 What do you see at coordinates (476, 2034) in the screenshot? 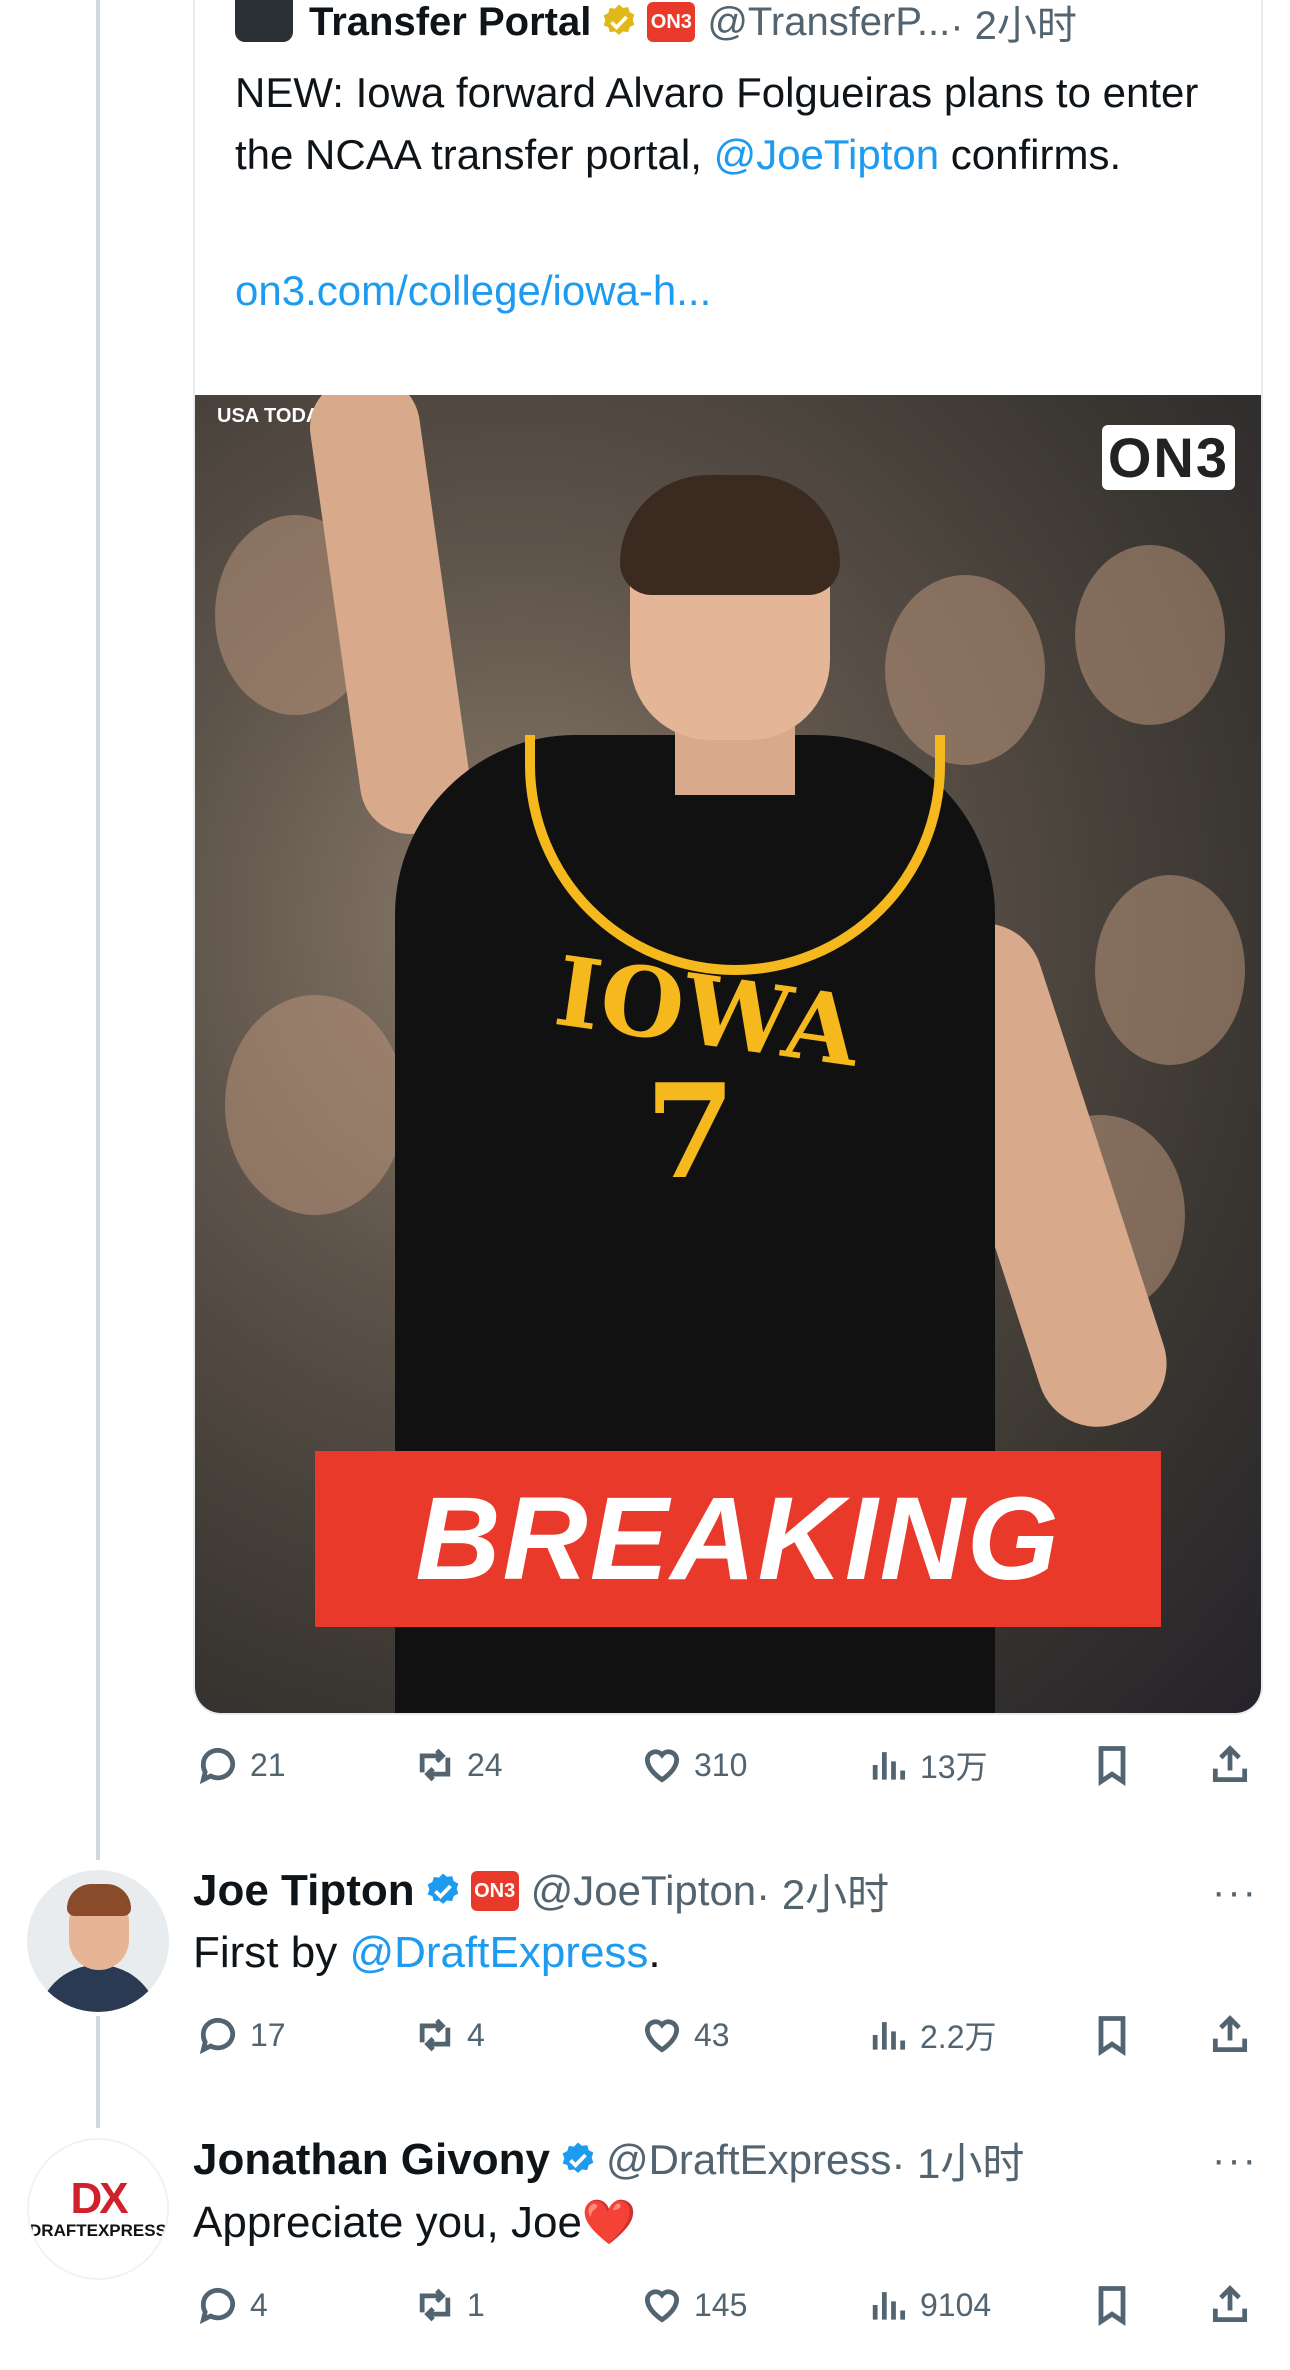
I see `retweet-count: 4` at bounding box center [476, 2034].